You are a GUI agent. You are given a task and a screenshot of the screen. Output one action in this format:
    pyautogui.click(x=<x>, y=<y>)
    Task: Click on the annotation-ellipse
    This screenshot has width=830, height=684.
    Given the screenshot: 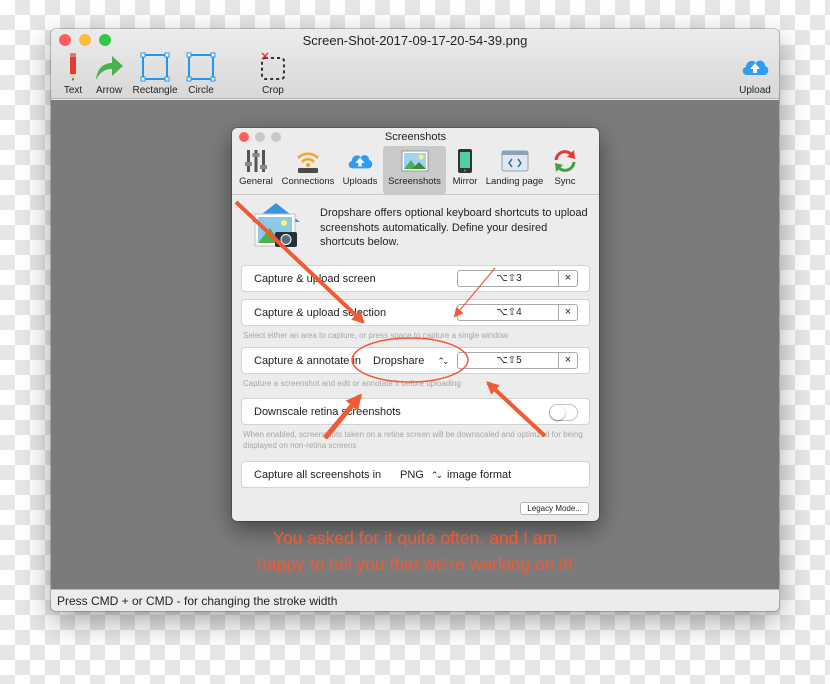 What is the action you would take?
    pyautogui.click(x=410, y=360)
    